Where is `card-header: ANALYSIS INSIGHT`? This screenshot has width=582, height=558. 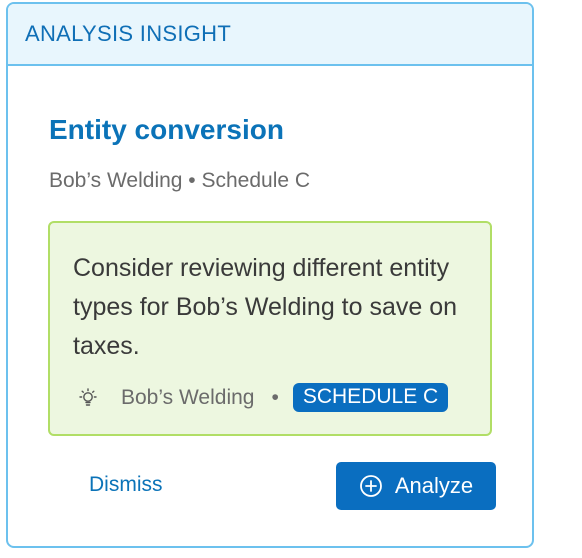 card-header: ANALYSIS INSIGHT is located at coordinates (270, 35).